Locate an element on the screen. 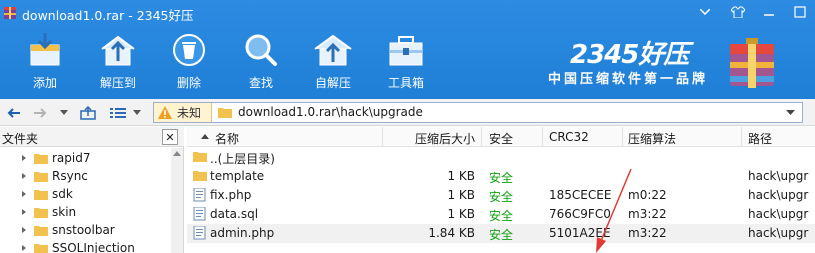 This screenshot has height=253, width=815. add-button-label: 添加 is located at coordinates (44, 83).